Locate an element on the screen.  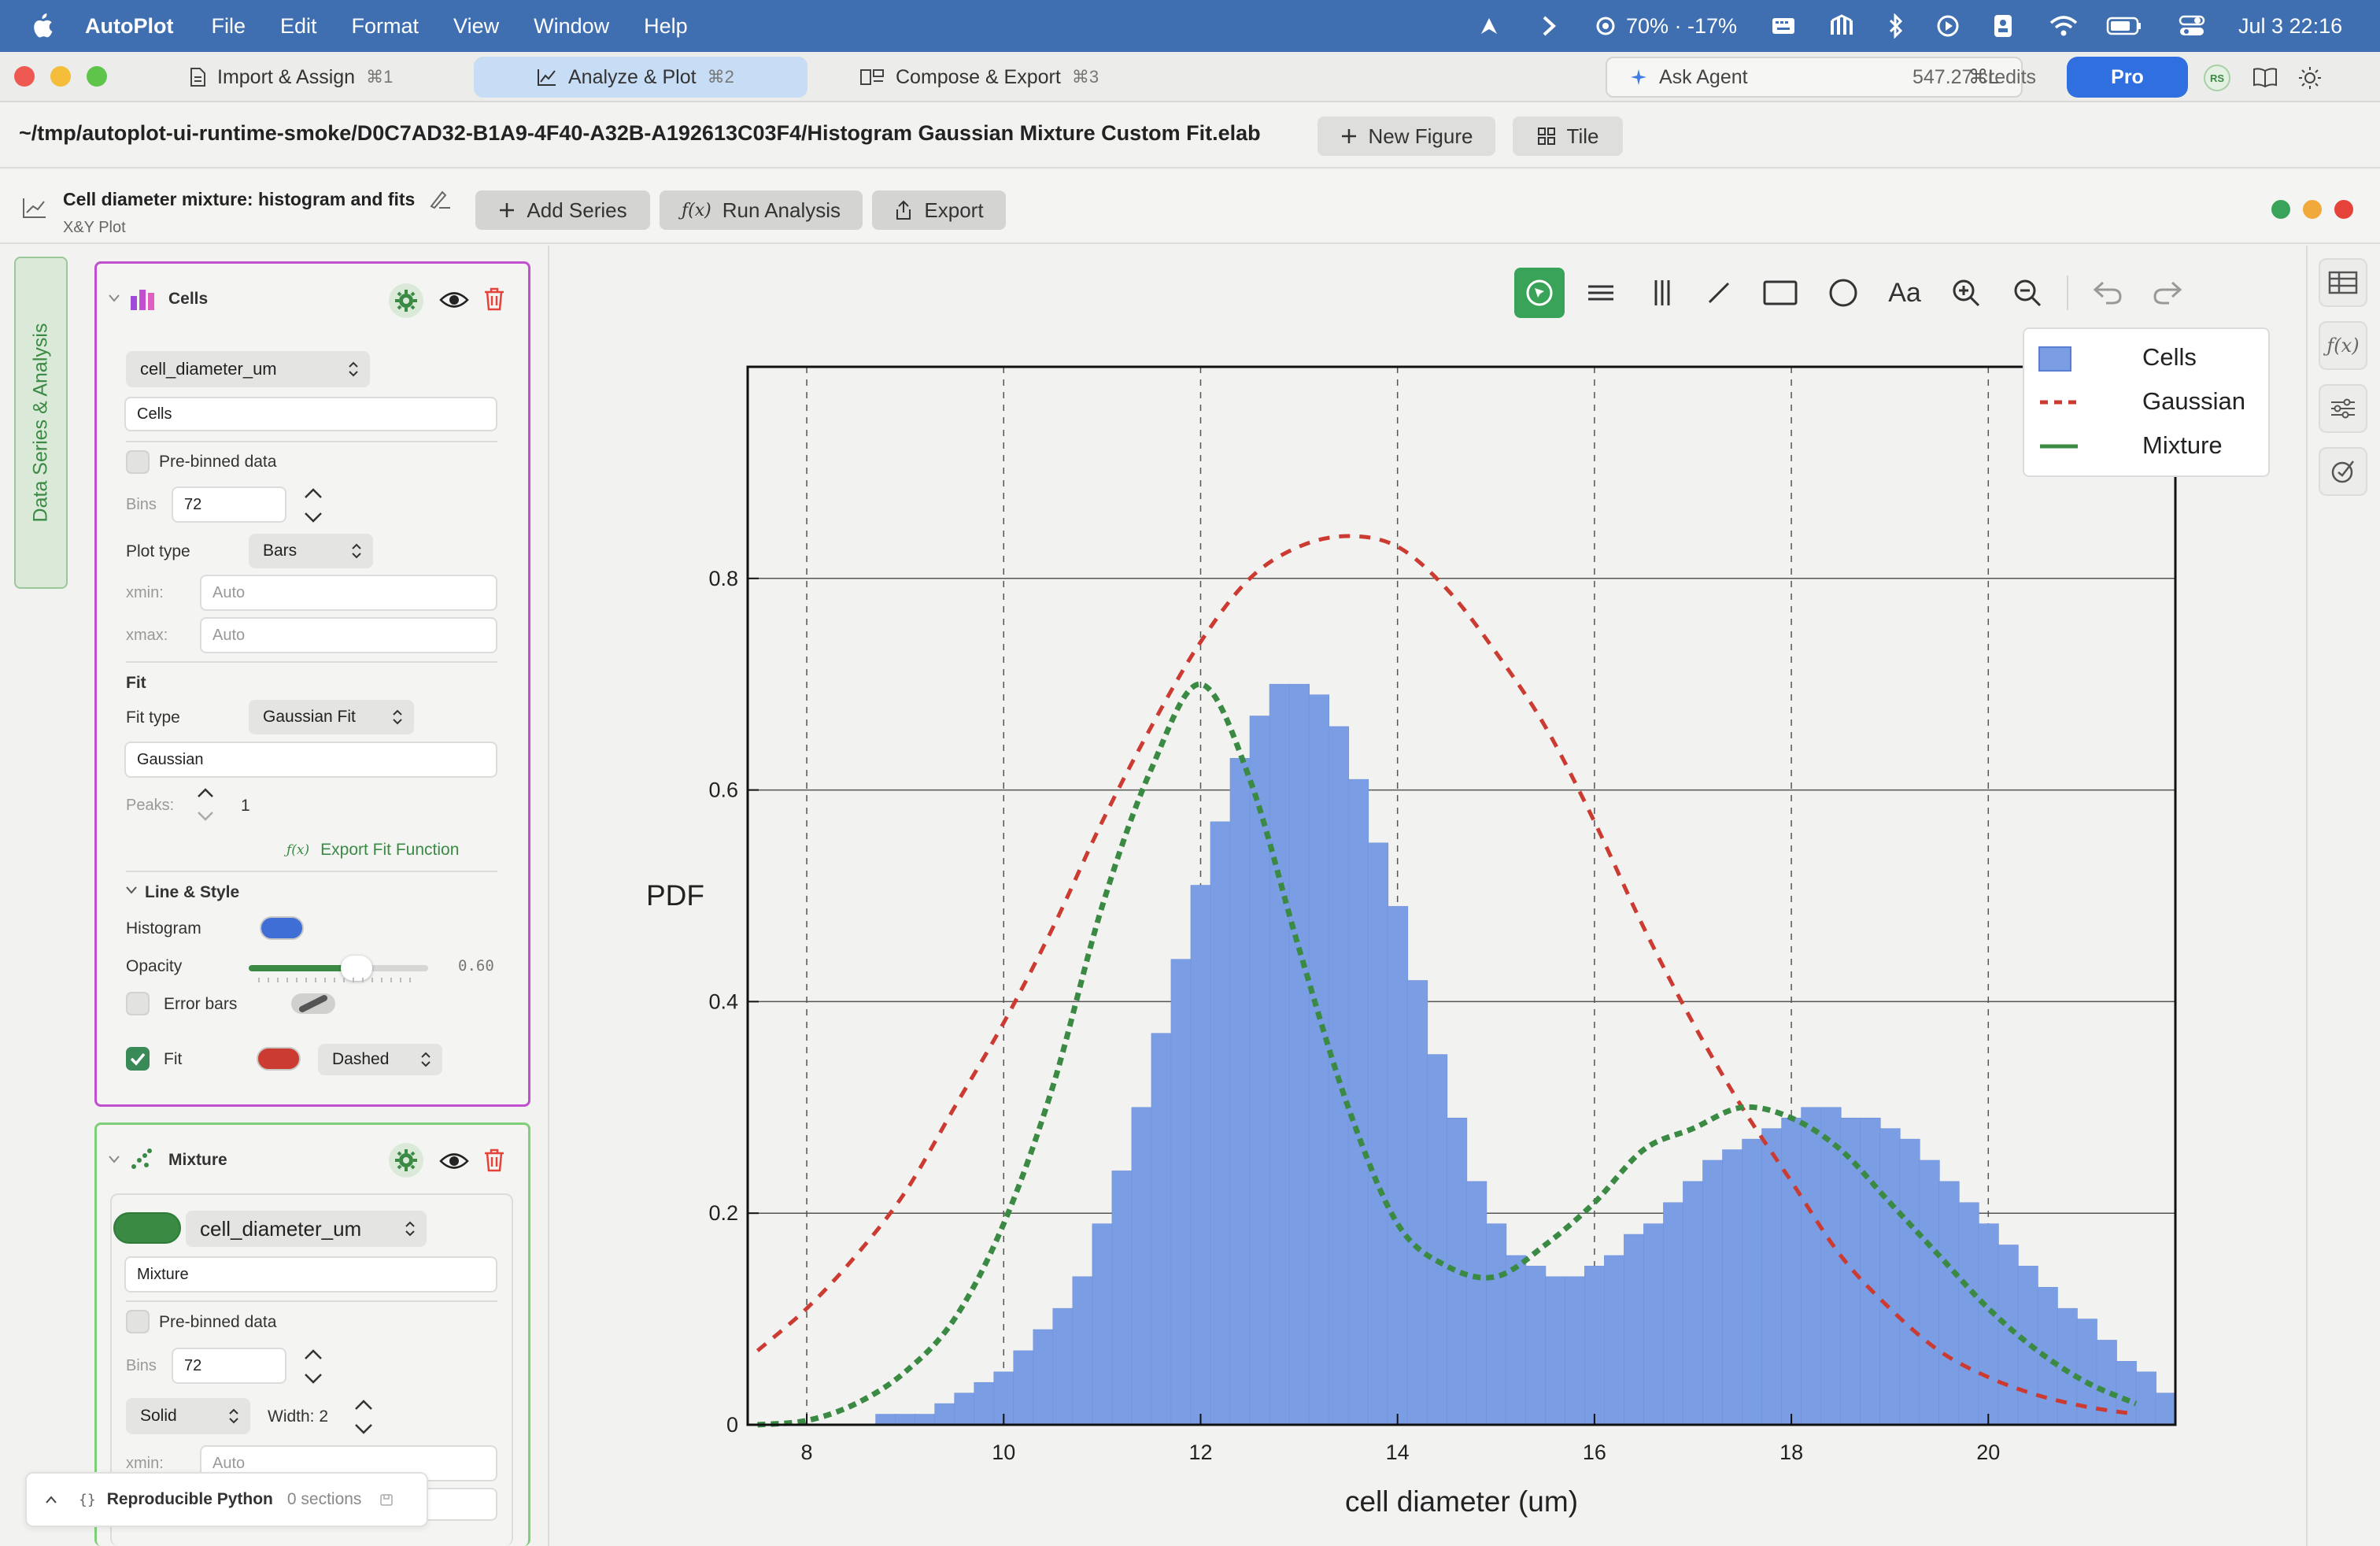
data-table-button is located at coordinates (2343, 282).